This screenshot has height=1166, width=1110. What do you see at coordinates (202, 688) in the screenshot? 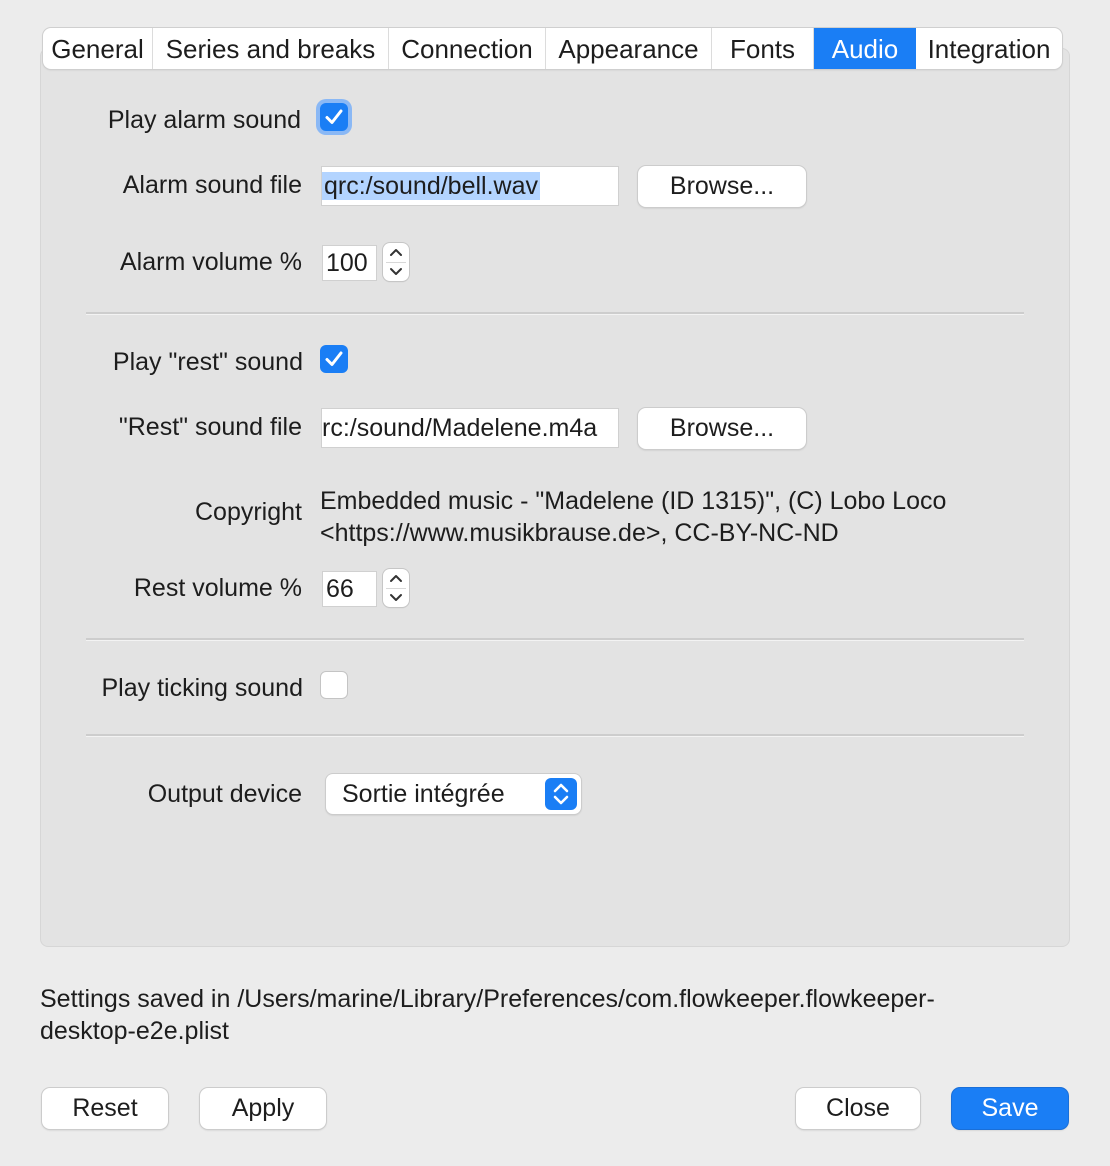
I see `play-ticking-sound-label: Play ticking sound` at bounding box center [202, 688].